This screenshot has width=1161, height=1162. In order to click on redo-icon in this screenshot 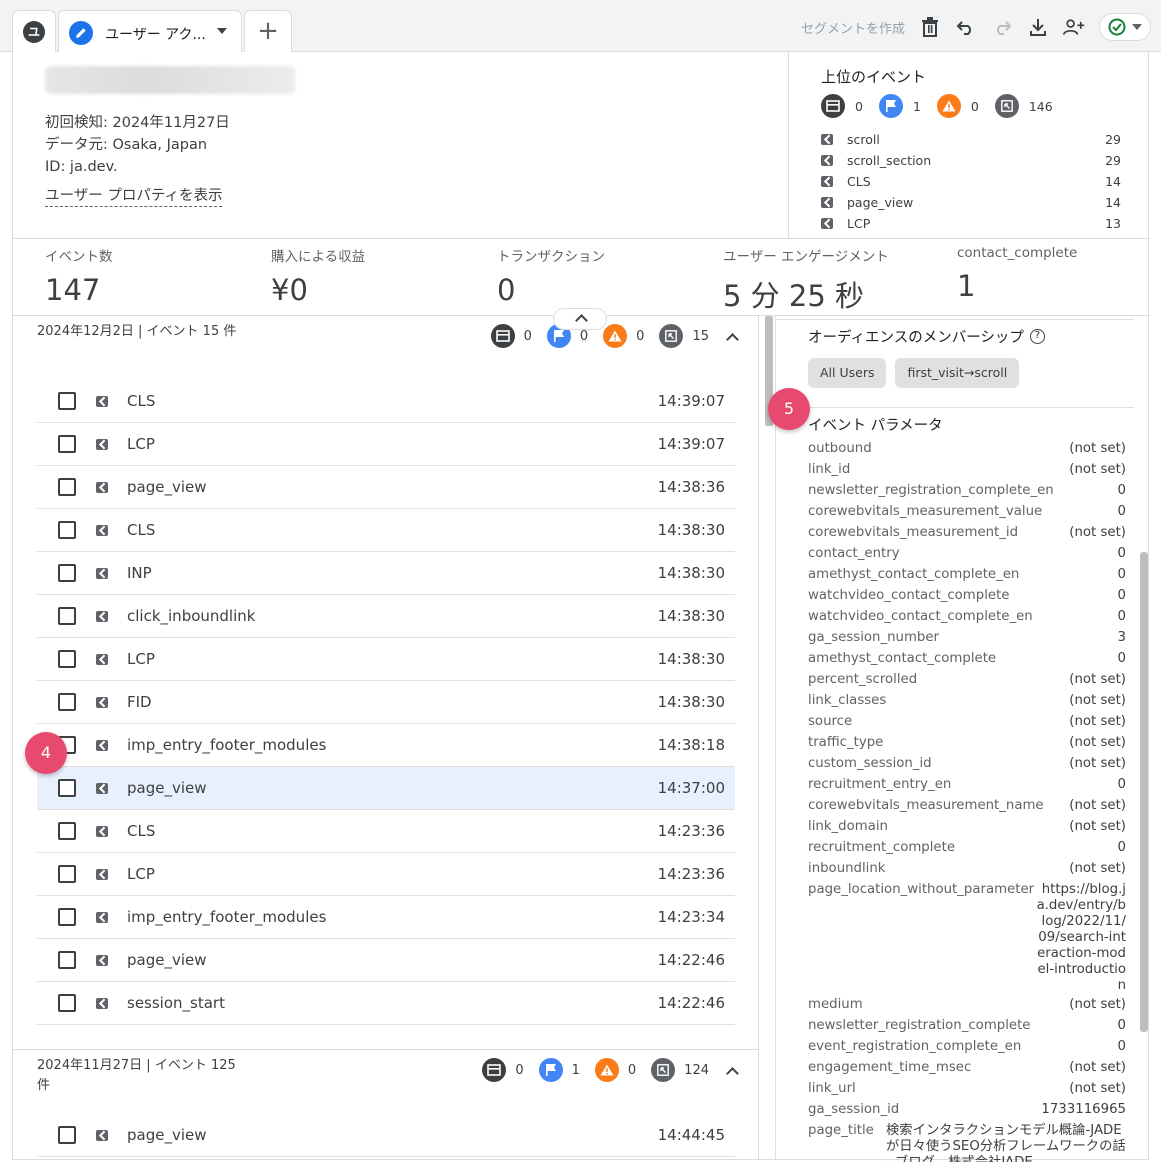, I will do `click(1002, 27)`.